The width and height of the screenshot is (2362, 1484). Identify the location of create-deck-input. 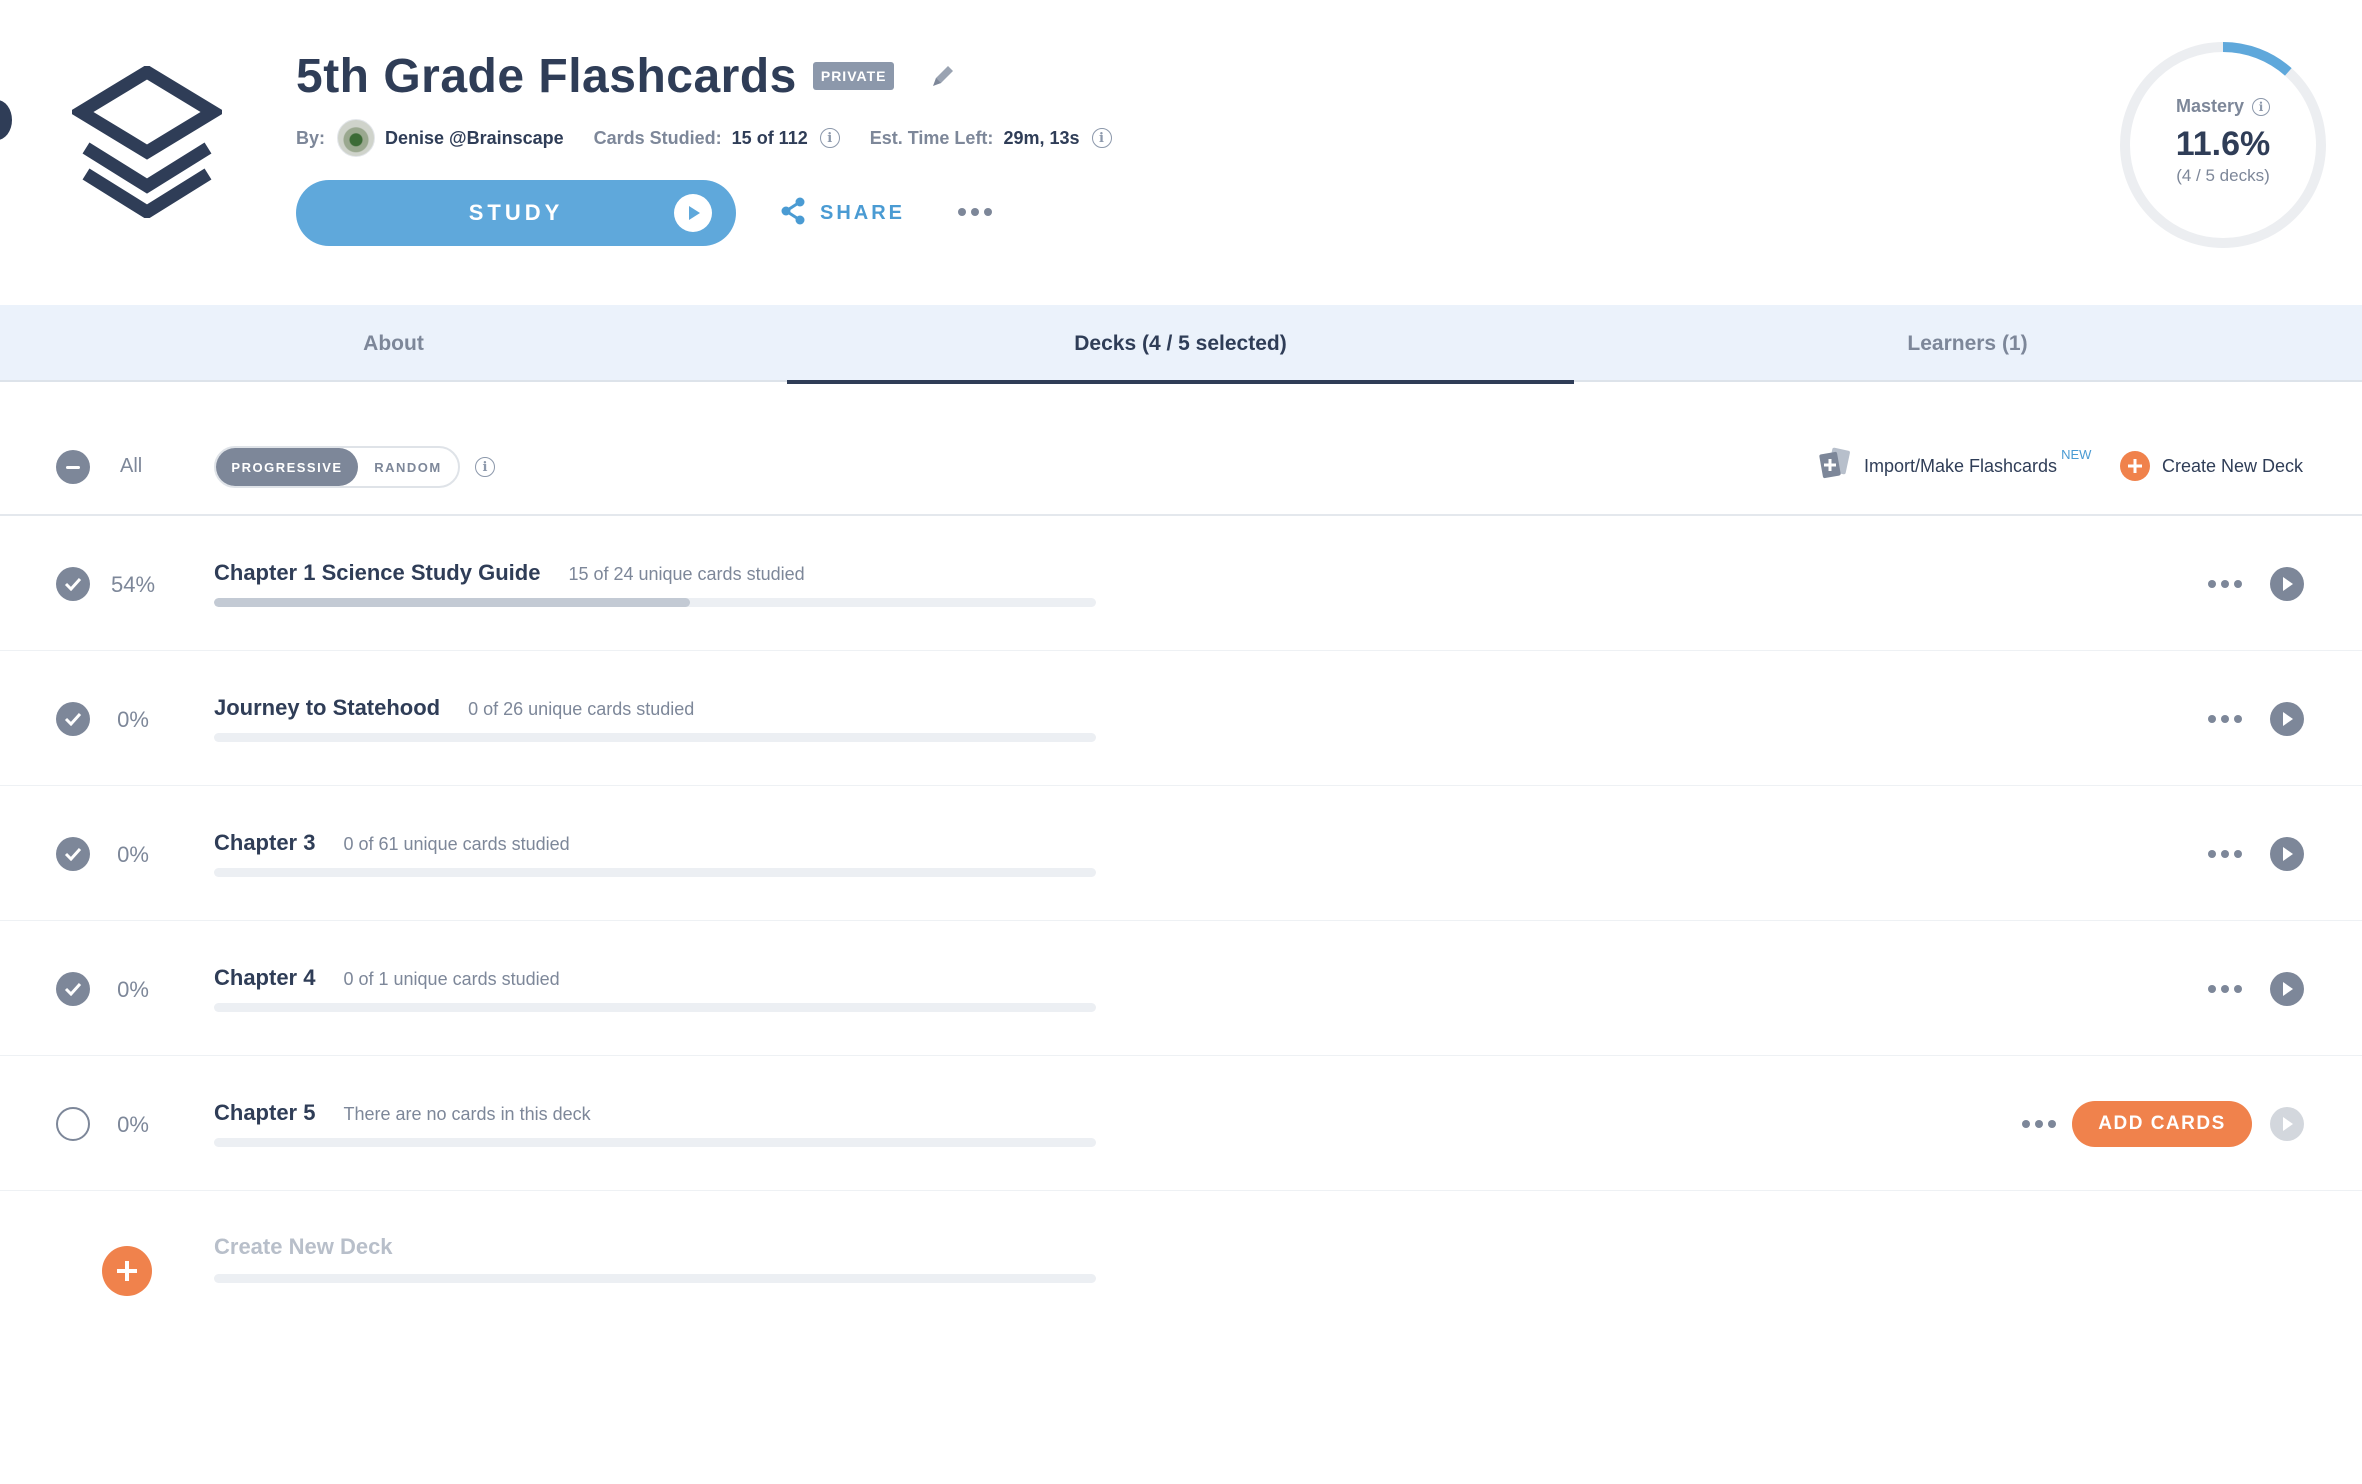
(655, 1247).